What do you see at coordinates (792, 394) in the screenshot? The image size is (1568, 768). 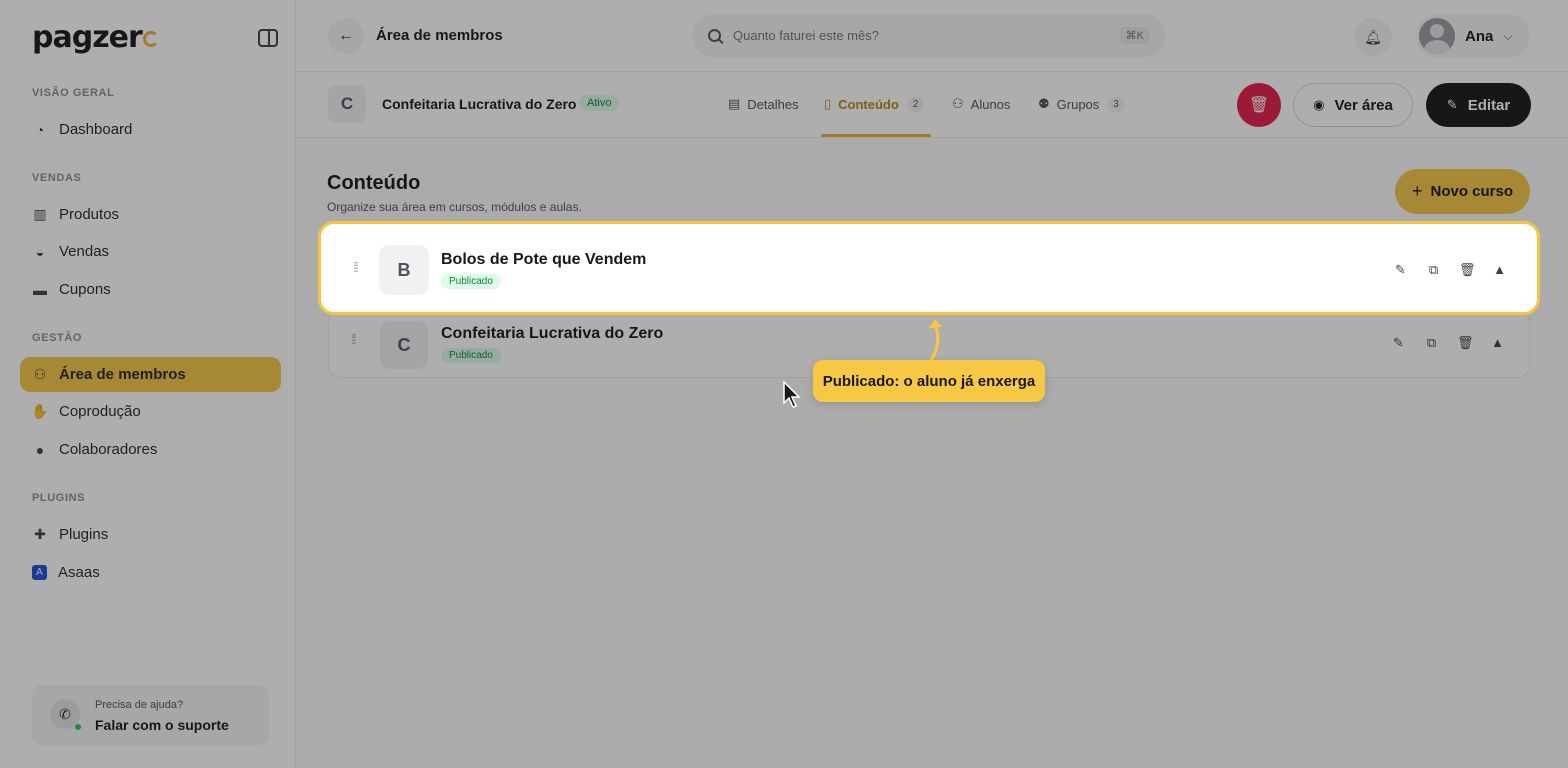 I see `mouse-cursor-icon` at bounding box center [792, 394].